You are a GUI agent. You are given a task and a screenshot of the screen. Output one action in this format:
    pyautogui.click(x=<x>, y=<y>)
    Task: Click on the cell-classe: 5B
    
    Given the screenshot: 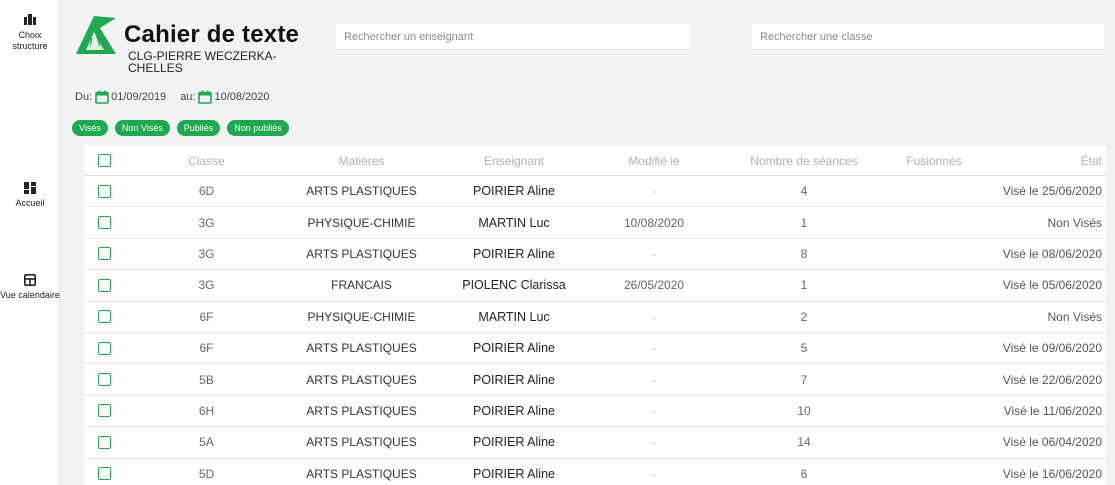 What is the action you would take?
    pyautogui.click(x=206, y=379)
    